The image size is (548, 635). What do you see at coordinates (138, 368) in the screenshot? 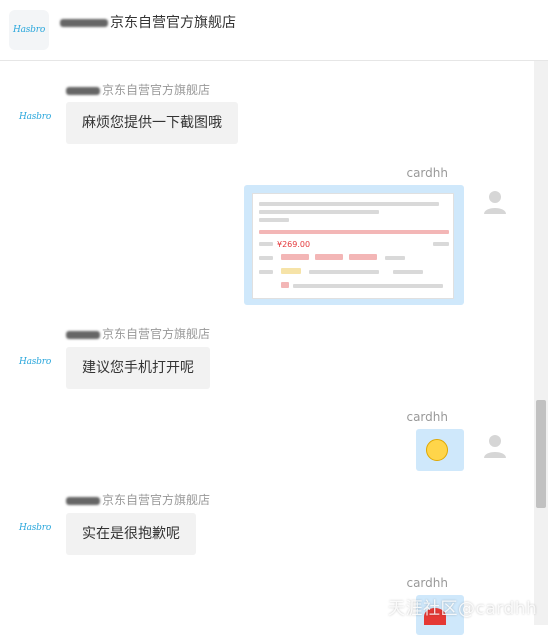
I see `message-bubble: 建议您手机打开呢` at bounding box center [138, 368].